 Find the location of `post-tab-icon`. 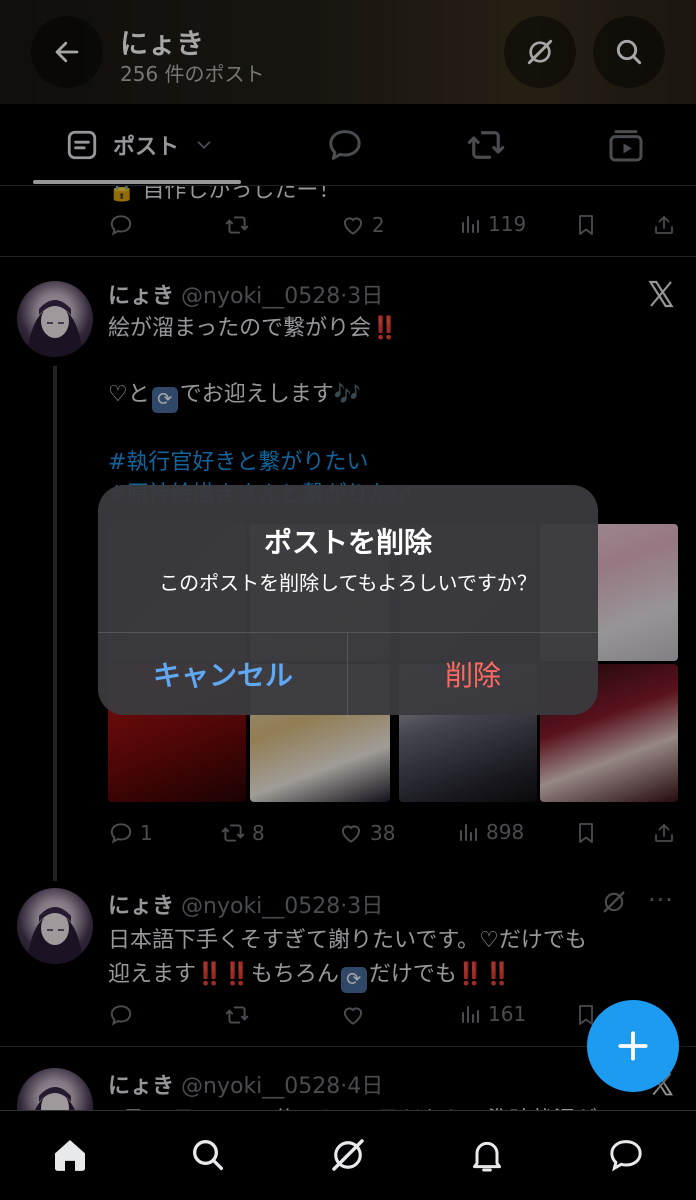

post-tab-icon is located at coordinates (82, 145).